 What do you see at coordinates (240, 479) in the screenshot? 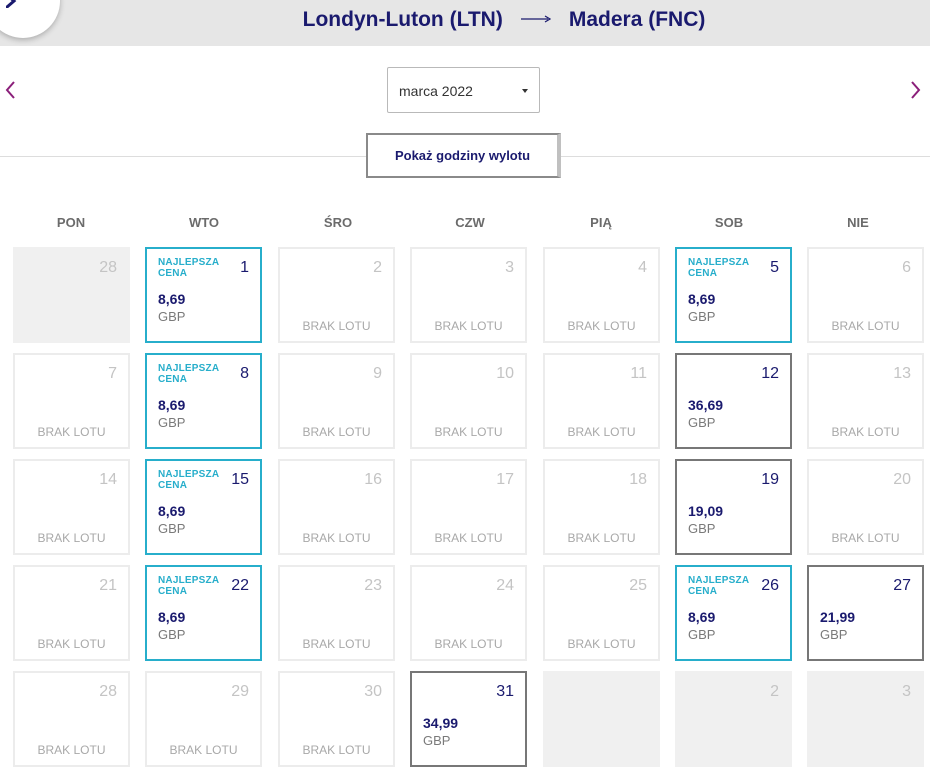
I see `day-number: 15` at bounding box center [240, 479].